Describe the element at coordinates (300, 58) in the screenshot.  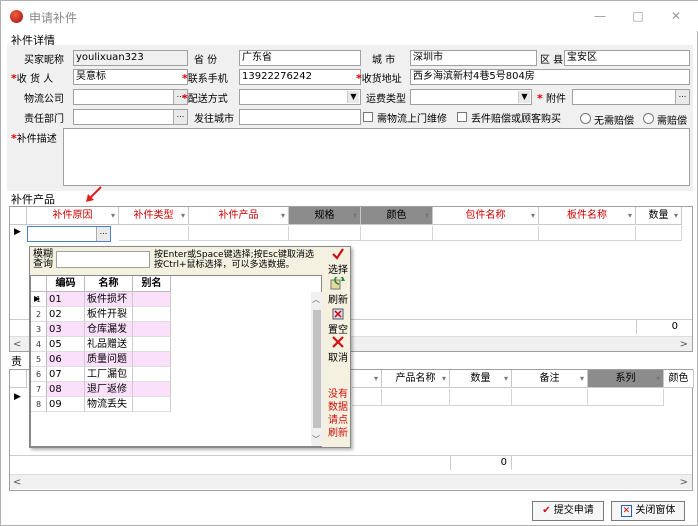
I see `province-field: 广东省` at that location.